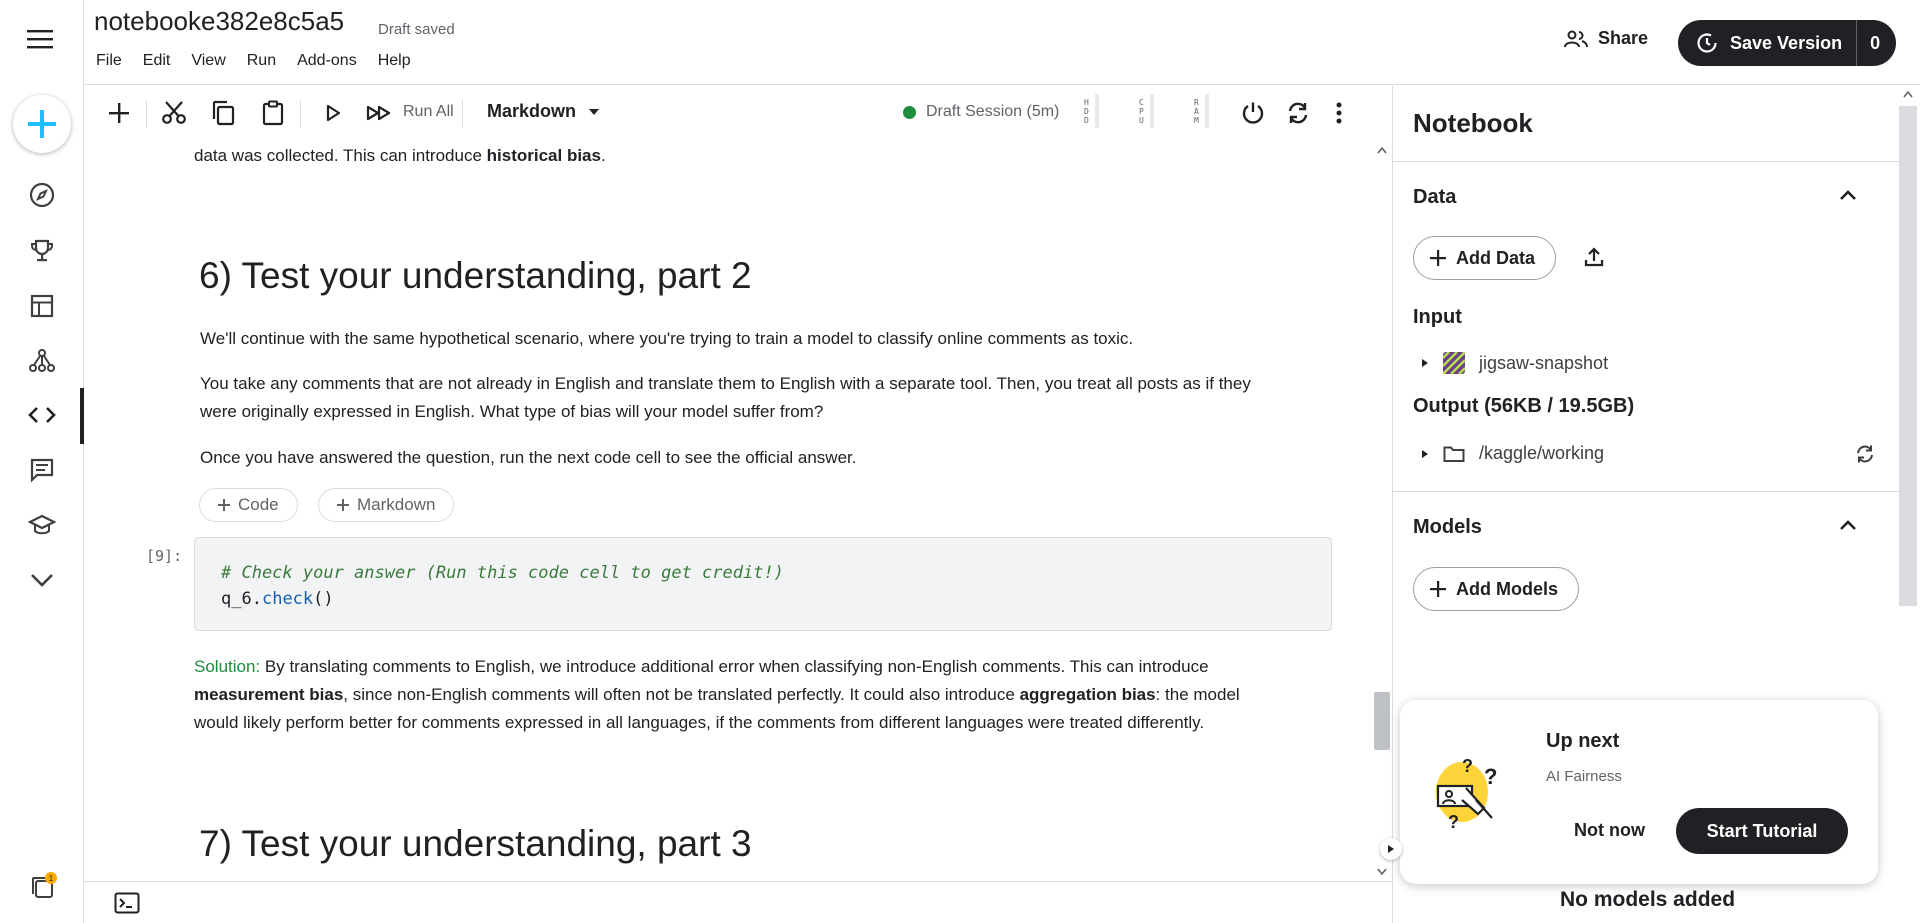  What do you see at coordinates (42, 887) in the screenshot?
I see `notifications-stack-icon: 1` at bounding box center [42, 887].